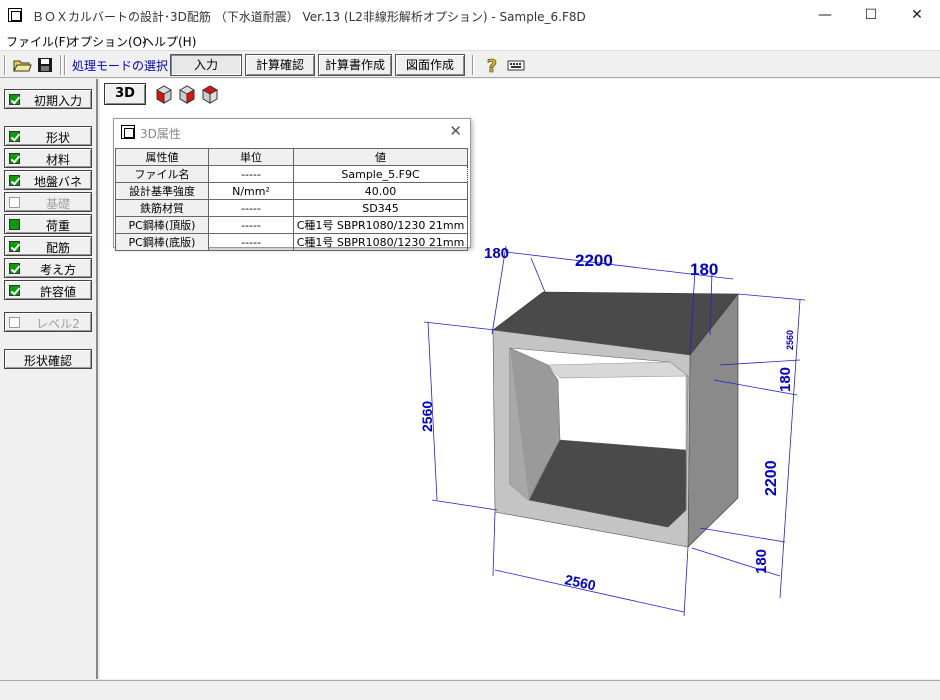  Describe the element at coordinates (280, 65) in the screenshot. I see `mode-calc-check-button: 計算確認` at that location.